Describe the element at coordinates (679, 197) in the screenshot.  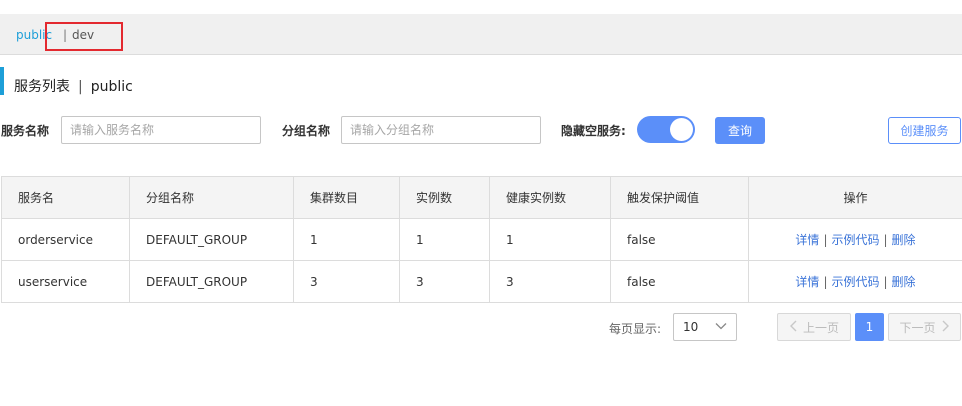
I see `column-header: 触发保护阈值` at that location.